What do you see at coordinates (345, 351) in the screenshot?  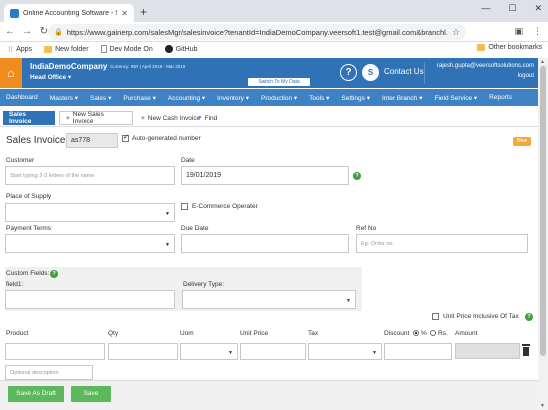 I see `tax-select: ▼` at bounding box center [345, 351].